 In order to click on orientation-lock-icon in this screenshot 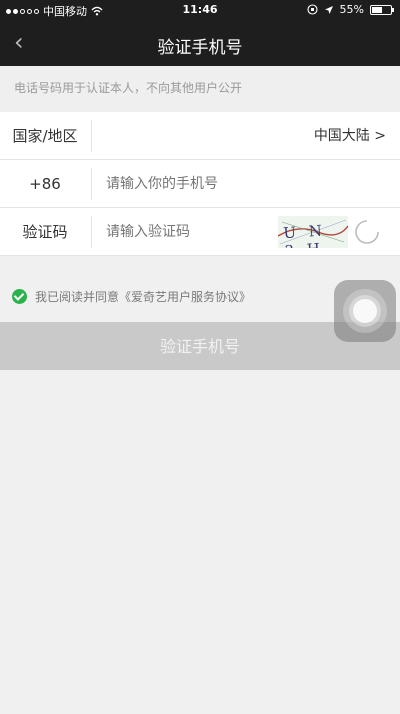, I will do `click(312, 9)`.